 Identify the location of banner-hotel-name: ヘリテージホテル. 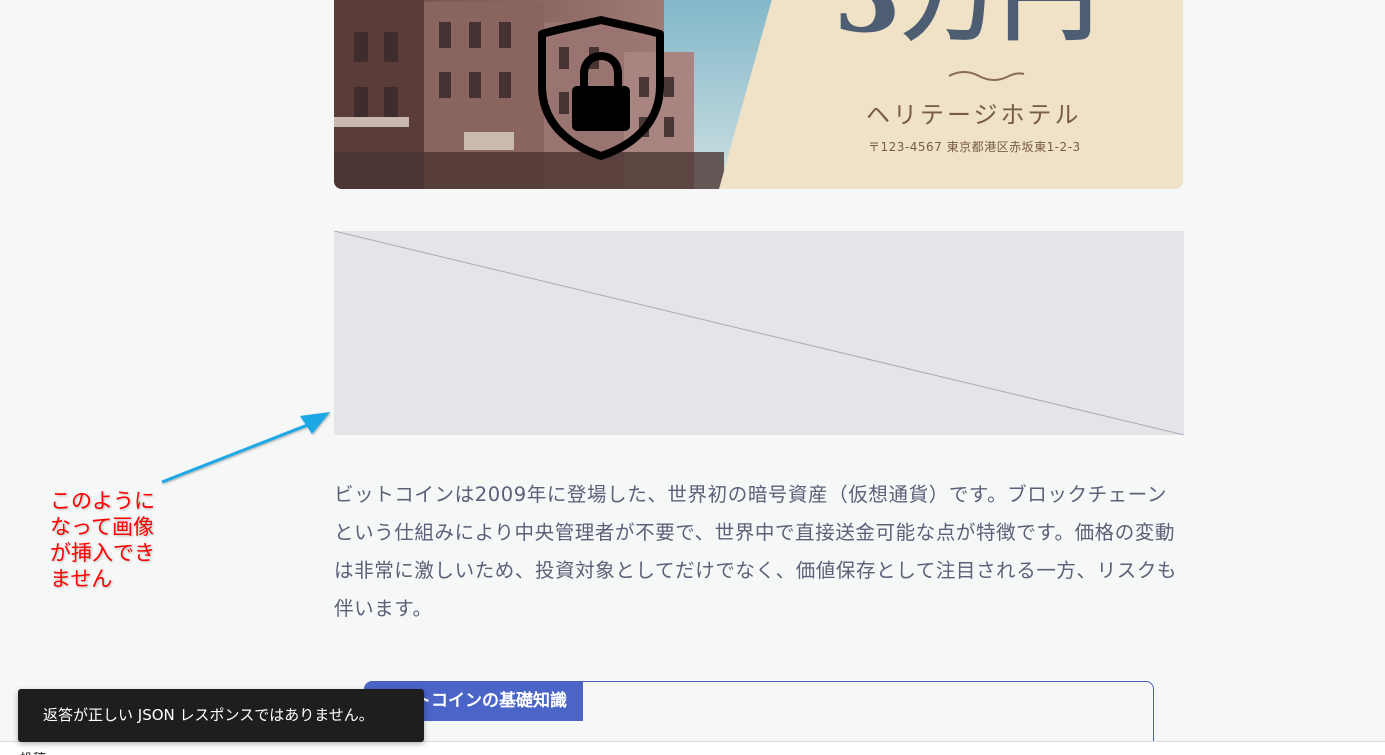
(974, 115).